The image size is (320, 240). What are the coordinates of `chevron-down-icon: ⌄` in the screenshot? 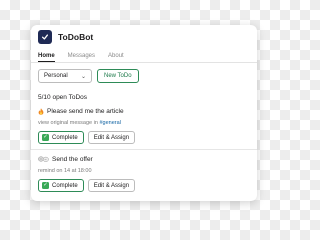 It's located at (83, 76).